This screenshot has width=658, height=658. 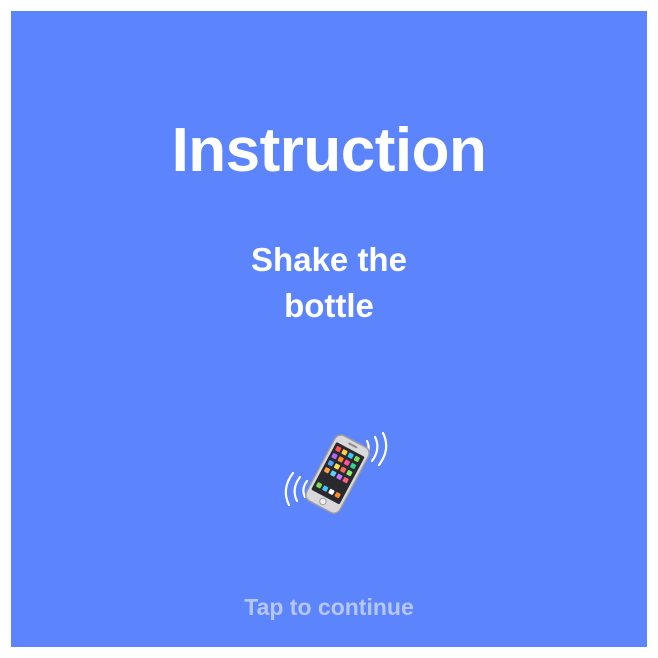 What do you see at coordinates (329, 282) in the screenshot?
I see `instruction-text: Shake the bottle` at bounding box center [329, 282].